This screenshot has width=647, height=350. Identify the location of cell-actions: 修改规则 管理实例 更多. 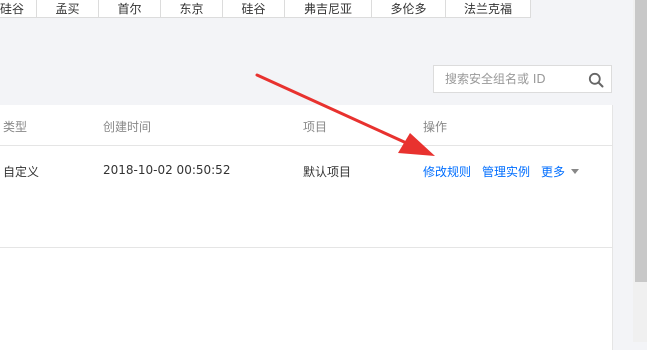
(501, 171).